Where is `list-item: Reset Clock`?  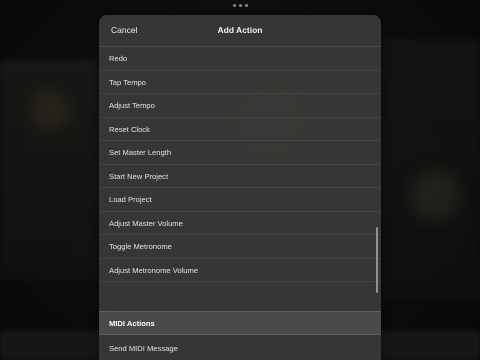 list-item: Reset Clock is located at coordinates (240, 129).